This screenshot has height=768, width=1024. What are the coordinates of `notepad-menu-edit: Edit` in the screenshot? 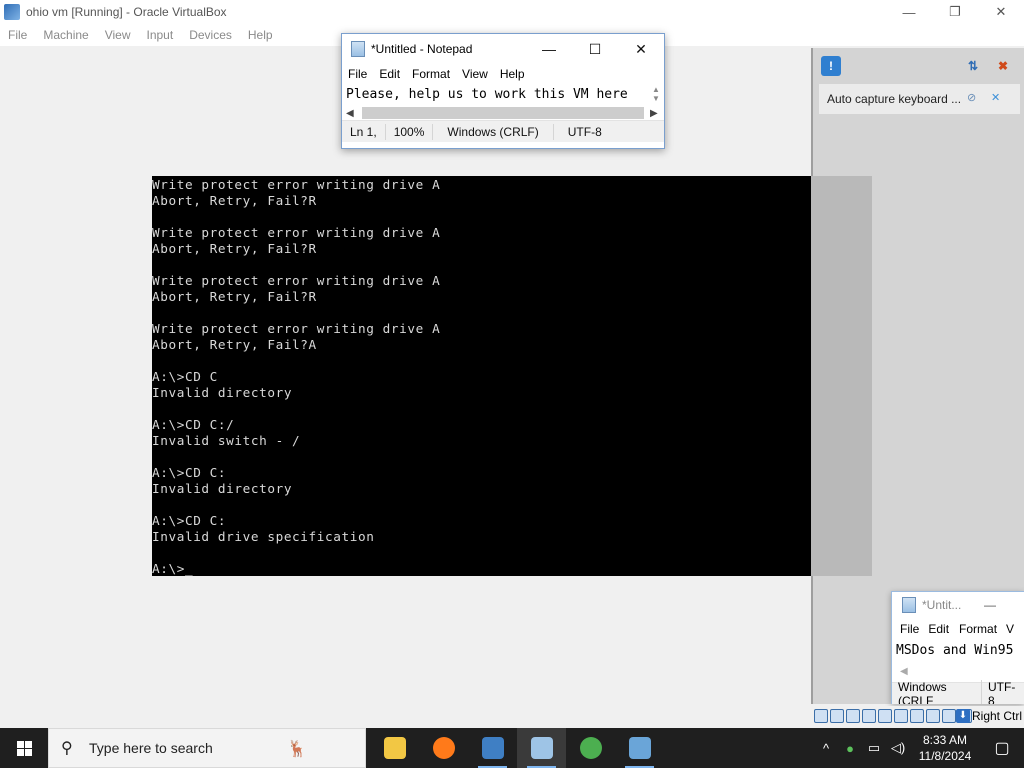 It's located at (389, 74).